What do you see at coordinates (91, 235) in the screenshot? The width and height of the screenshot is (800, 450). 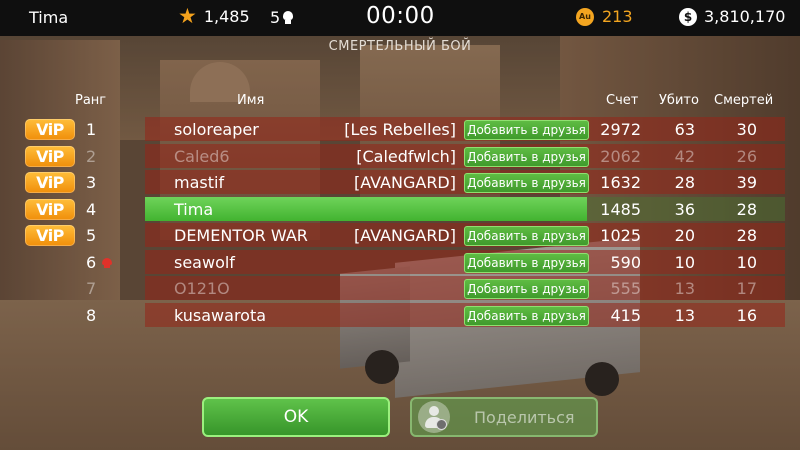 I see `row-rank: 5` at bounding box center [91, 235].